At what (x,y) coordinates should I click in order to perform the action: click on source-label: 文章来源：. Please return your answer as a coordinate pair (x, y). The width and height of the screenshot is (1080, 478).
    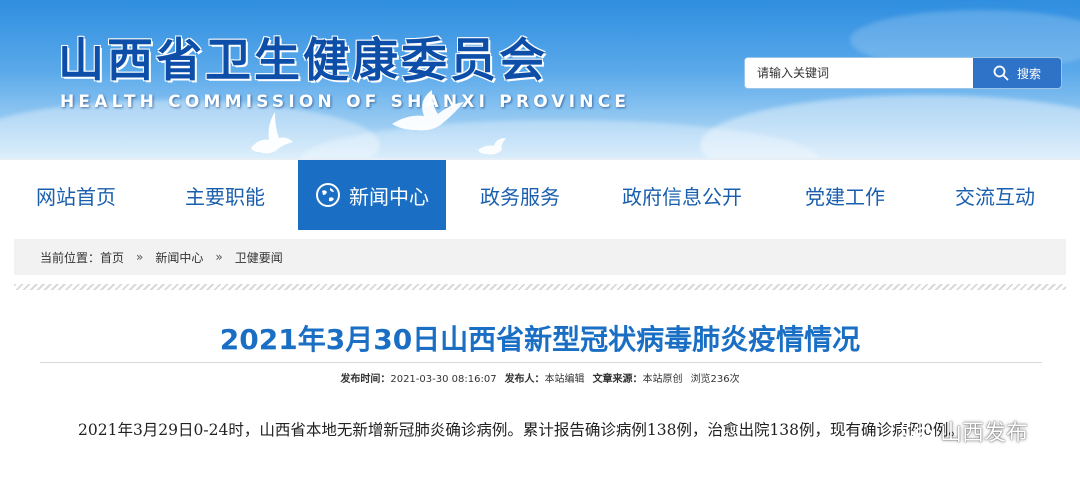
    Looking at the image, I should click on (617, 379).